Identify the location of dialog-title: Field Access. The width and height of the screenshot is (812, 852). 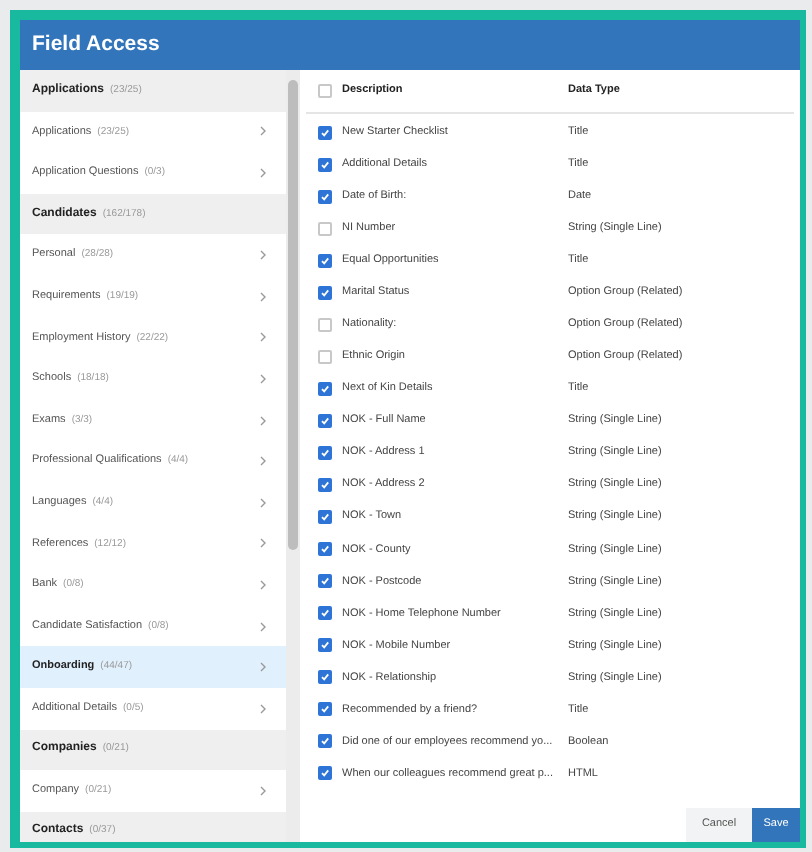
(96, 44).